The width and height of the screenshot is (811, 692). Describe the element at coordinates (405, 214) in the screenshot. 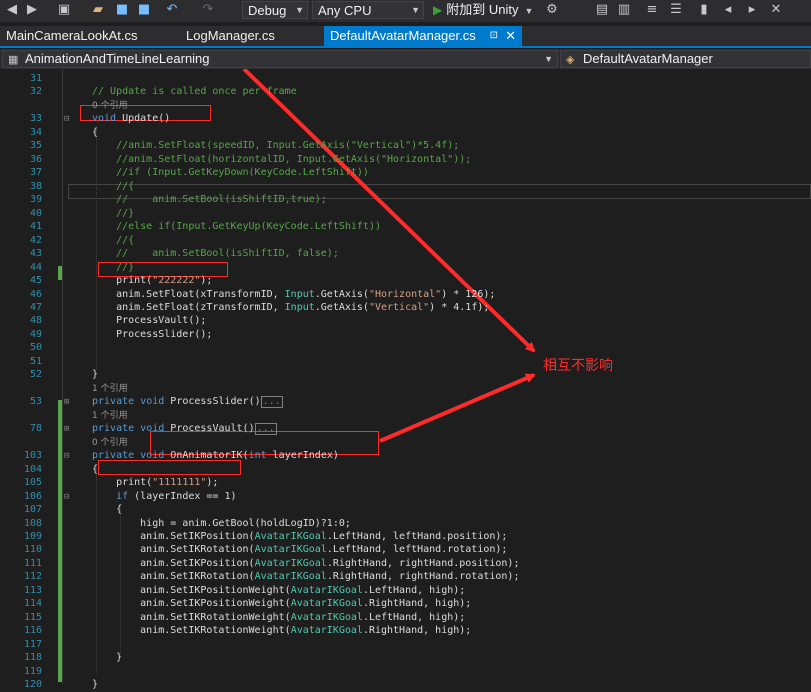

I see `code-line: 40 //}` at that location.